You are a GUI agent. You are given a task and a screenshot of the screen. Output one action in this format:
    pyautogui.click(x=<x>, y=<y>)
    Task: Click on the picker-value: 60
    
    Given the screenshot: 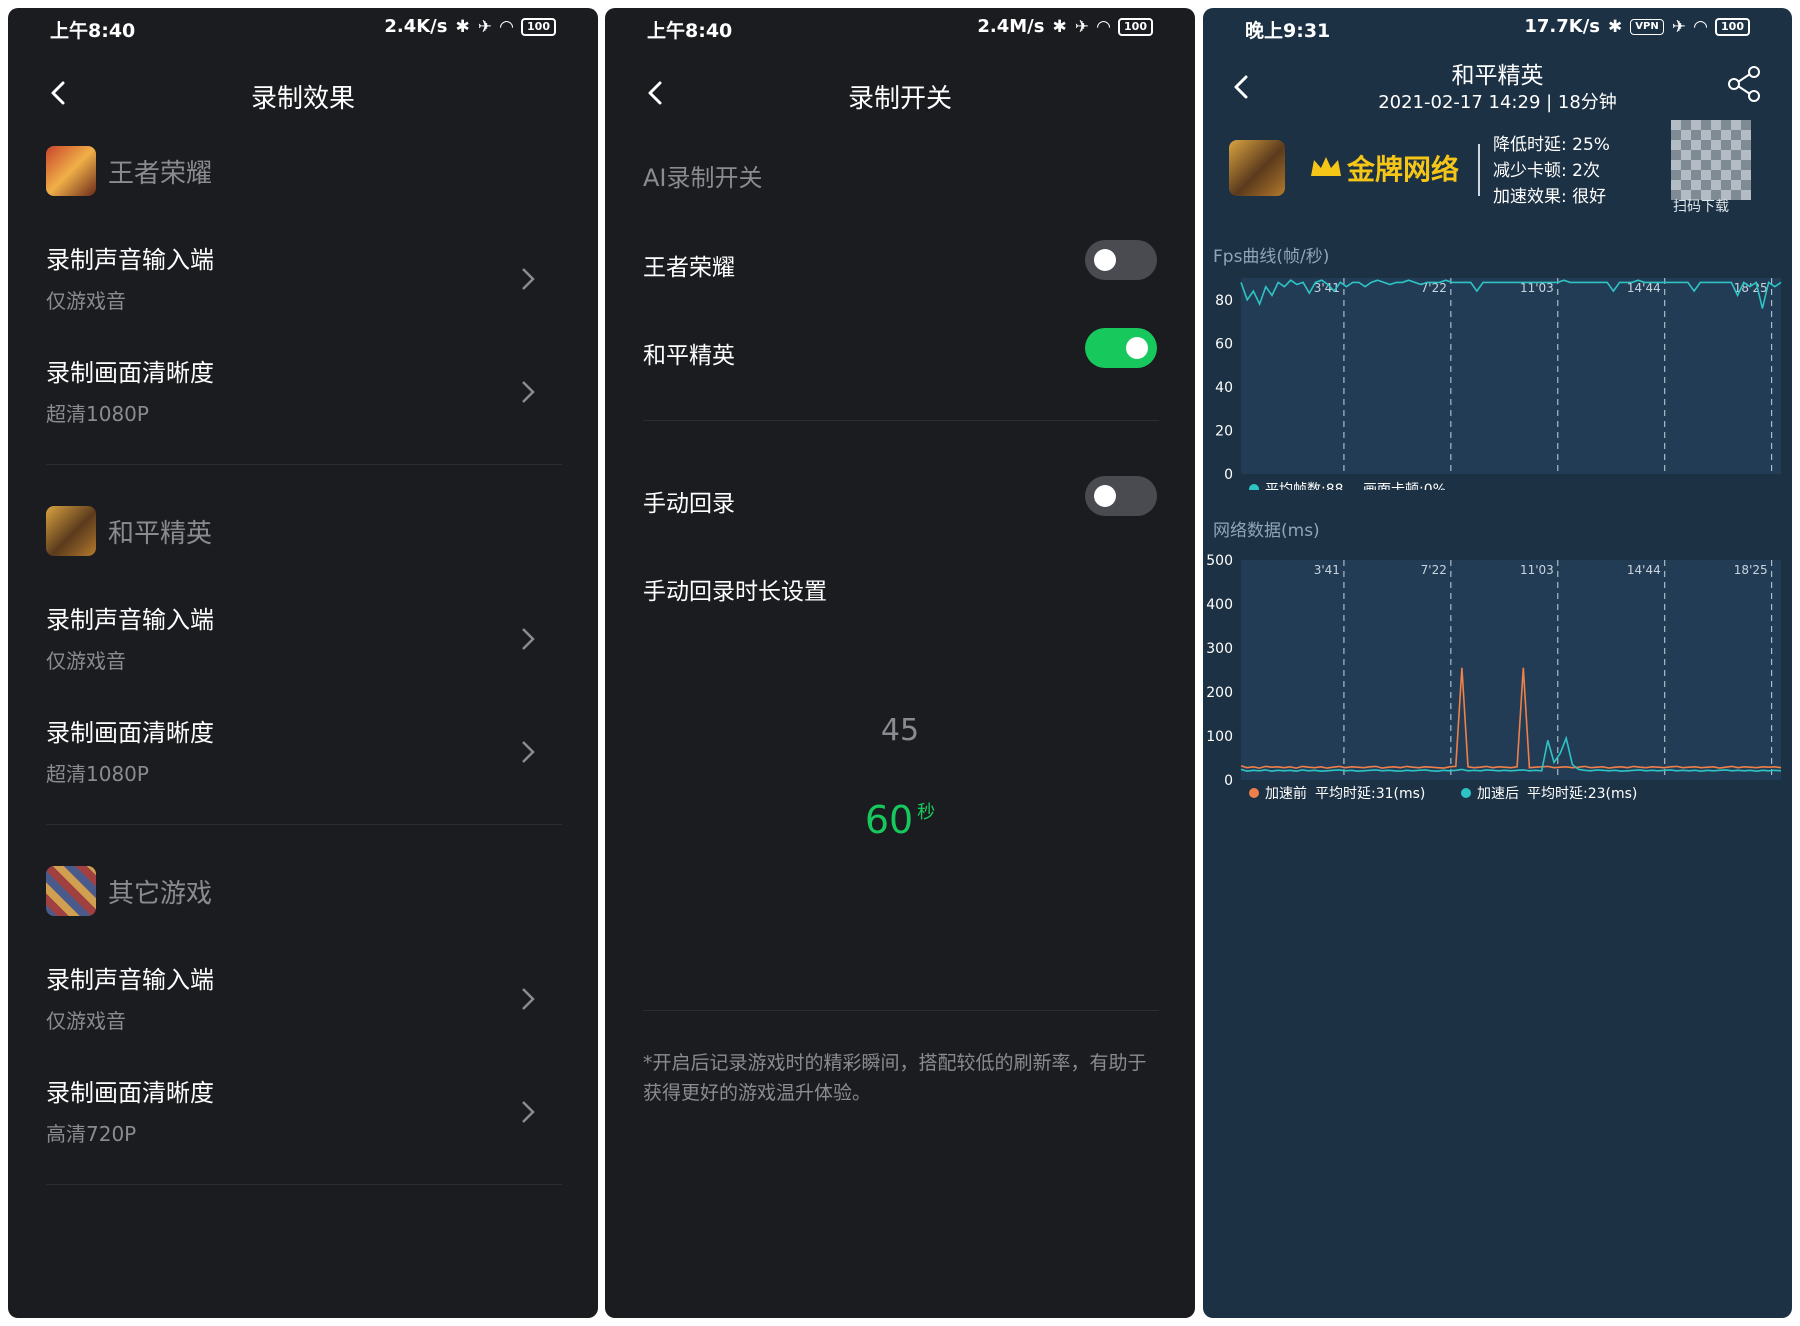 What is the action you would take?
    pyautogui.click(x=889, y=820)
    